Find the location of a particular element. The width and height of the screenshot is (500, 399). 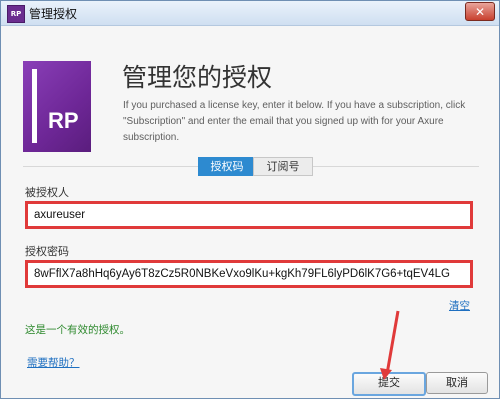

tab-license-key: 授权码 is located at coordinates (227, 166).